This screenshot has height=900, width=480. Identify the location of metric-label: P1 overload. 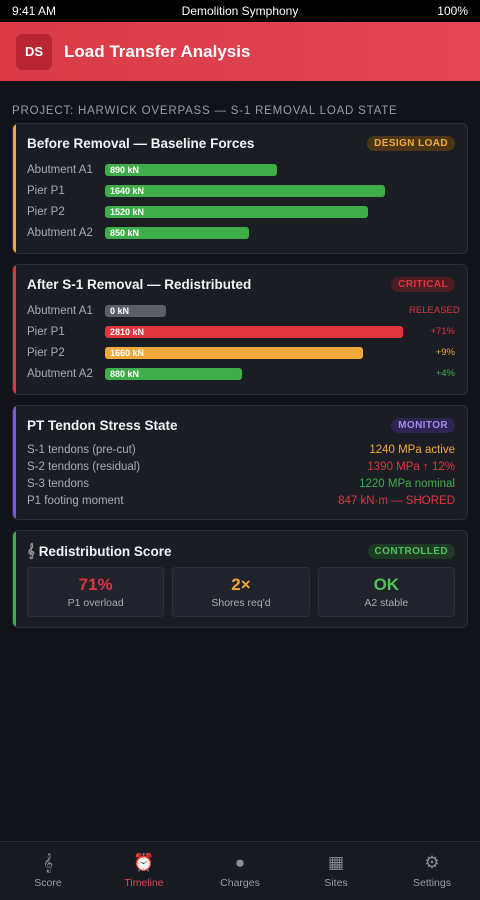
(95, 603).